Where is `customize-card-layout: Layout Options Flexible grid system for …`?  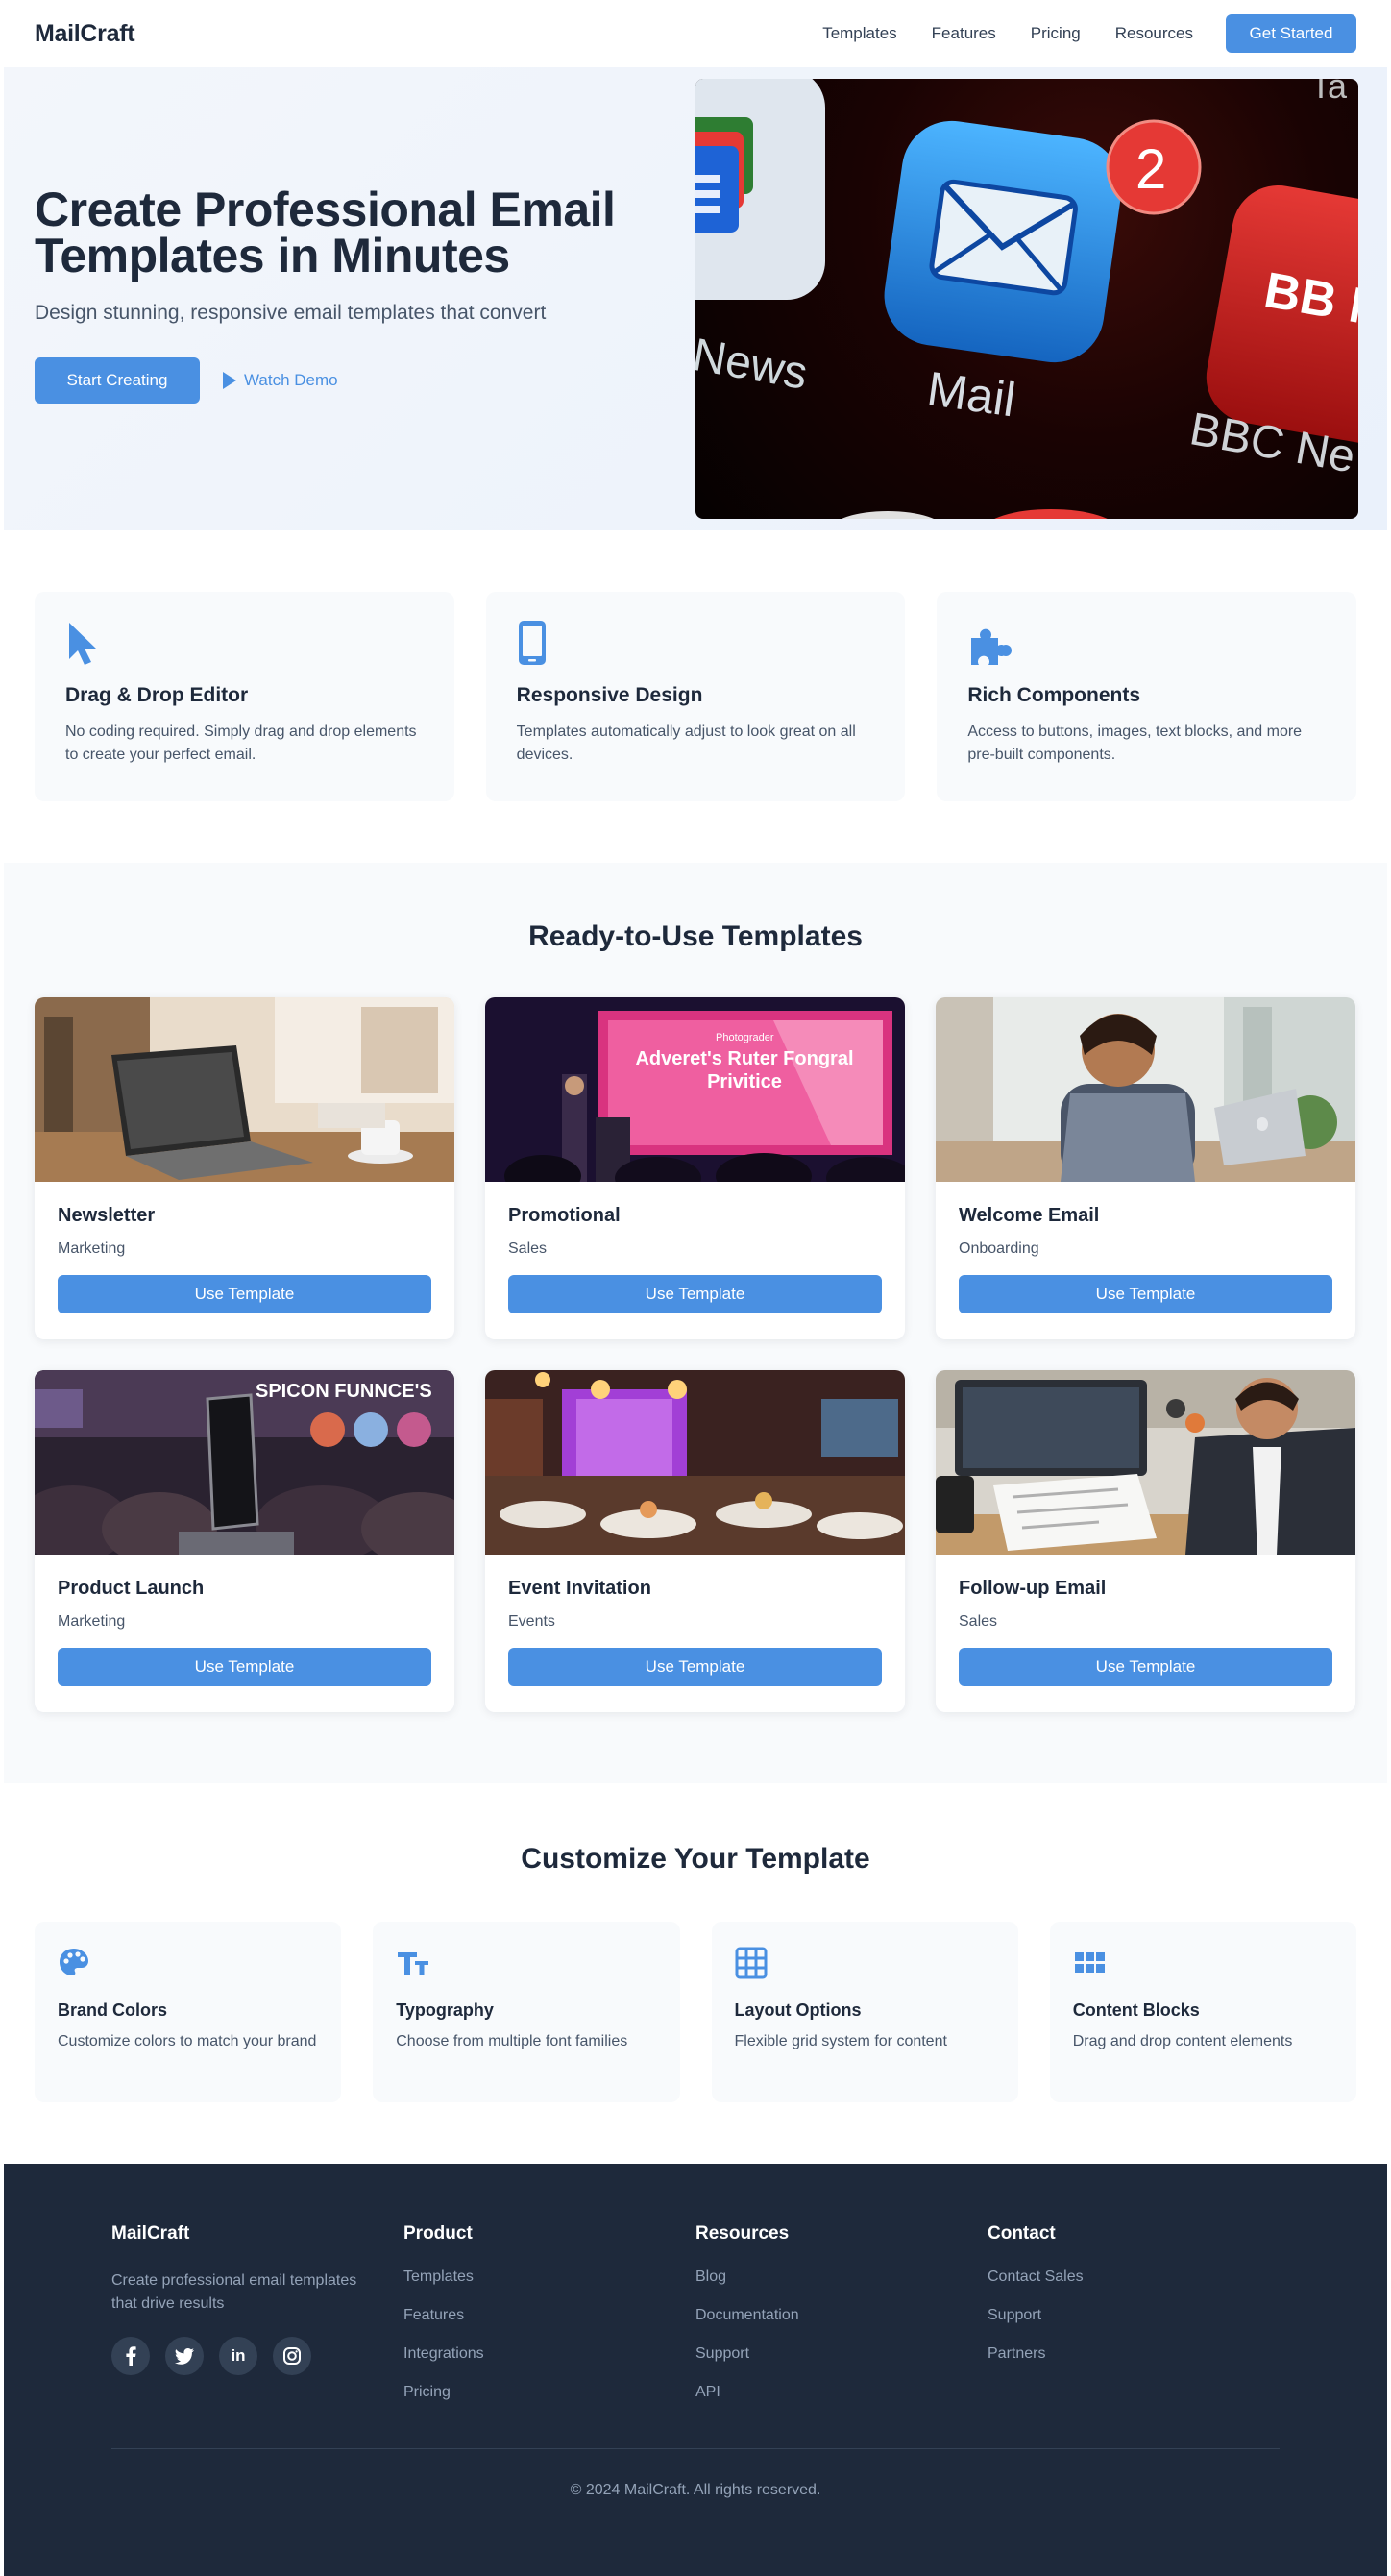
customize-card-layout: Layout Options Flexible grid system for … is located at coordinates (864, 2012).